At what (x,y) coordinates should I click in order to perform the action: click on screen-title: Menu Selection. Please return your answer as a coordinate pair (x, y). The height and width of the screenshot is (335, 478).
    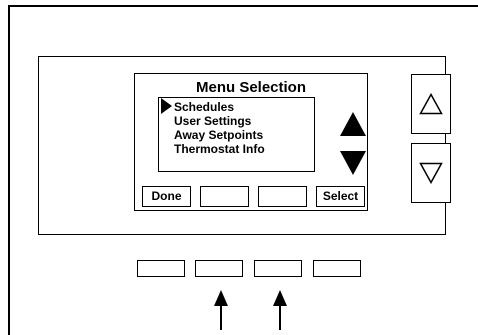
    Looking at the image, I should click on (251, 87).